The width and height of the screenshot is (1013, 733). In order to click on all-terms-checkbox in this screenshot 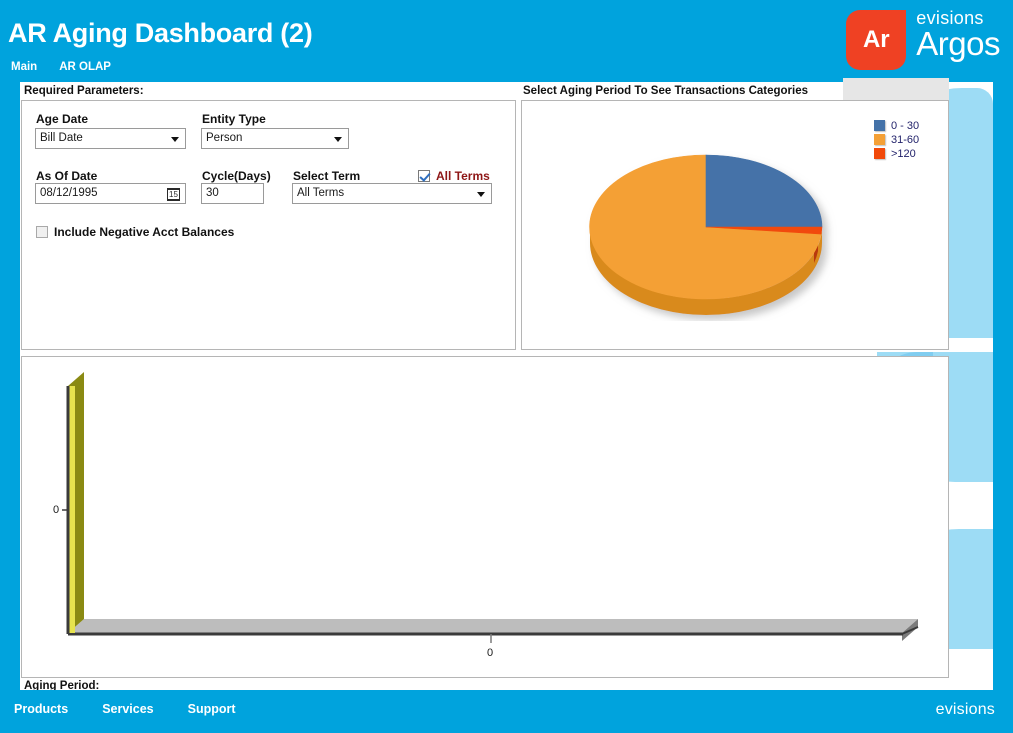, I will do `click(424, 176)`.